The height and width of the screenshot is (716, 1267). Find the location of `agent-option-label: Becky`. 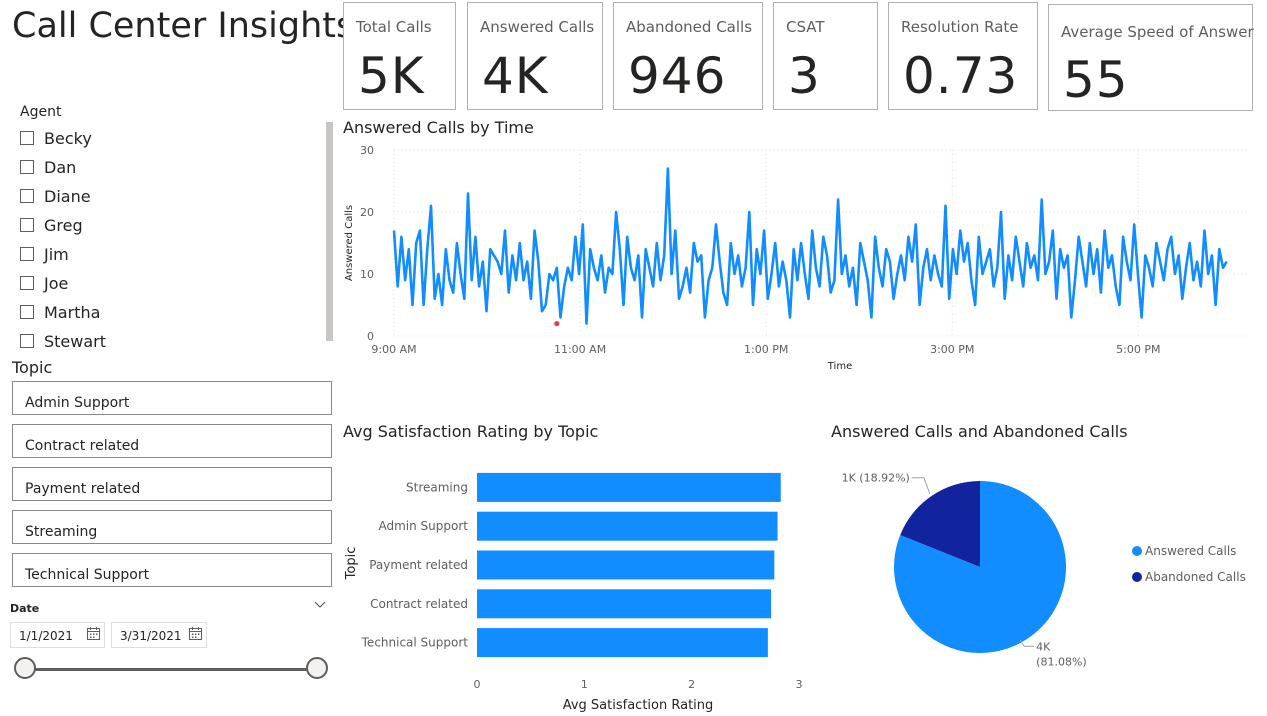

agent-option-label: Becky is located at coordinates (68, 138).